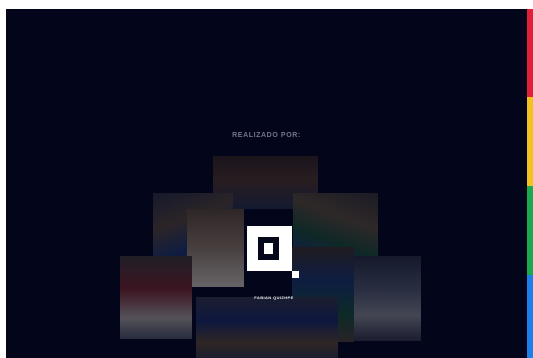 Image resolution: width=533 pixels, height=358 pixels. I want to click on accent-color-bar, so click(530, 183).